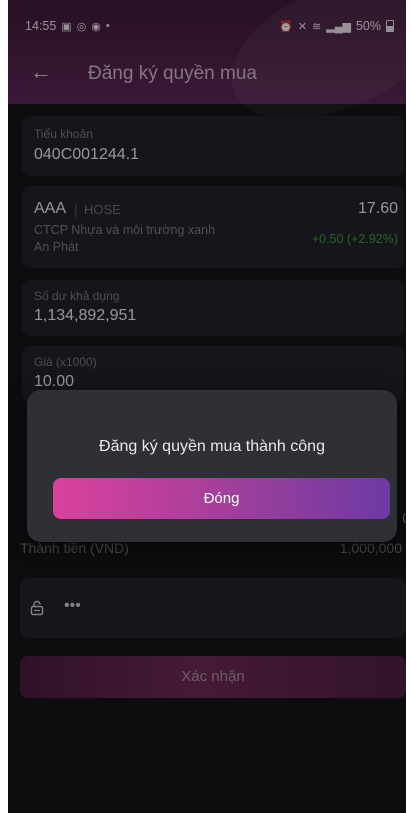 This screenshot has width=412, height=813. Describe the element at coordinates (212, 446) in the screenshot. I see `dialog-message: Đăng ký quyền mua thành công` at that location.